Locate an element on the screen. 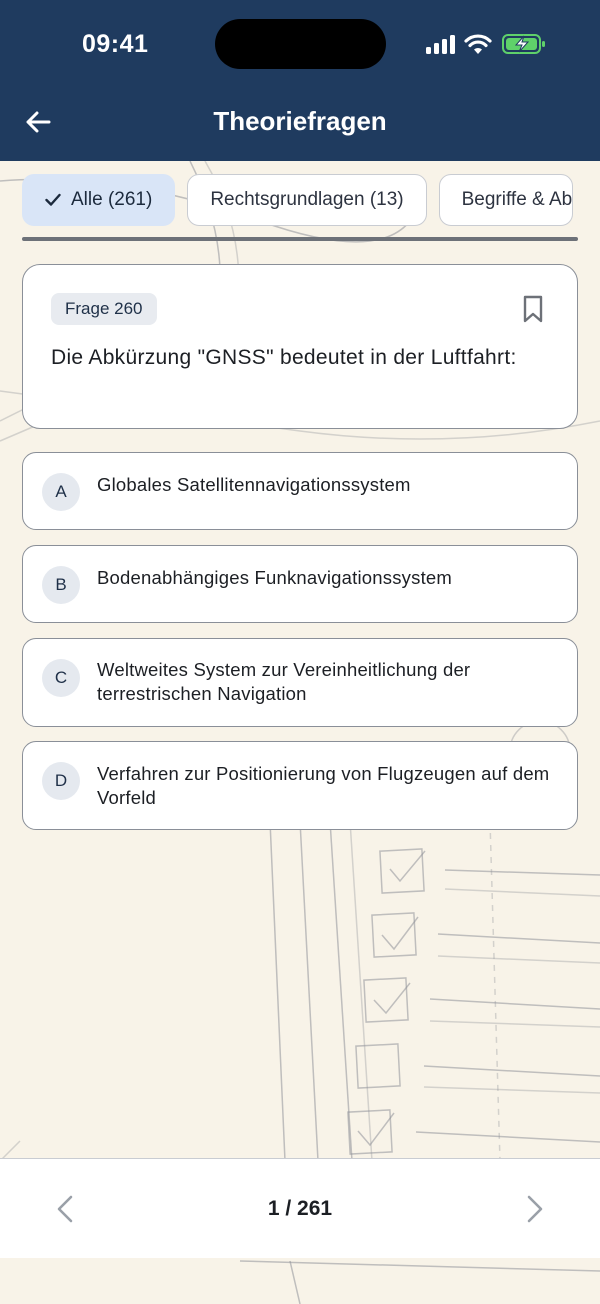  status-time: 09:41 is located at coordinates (115, 44).